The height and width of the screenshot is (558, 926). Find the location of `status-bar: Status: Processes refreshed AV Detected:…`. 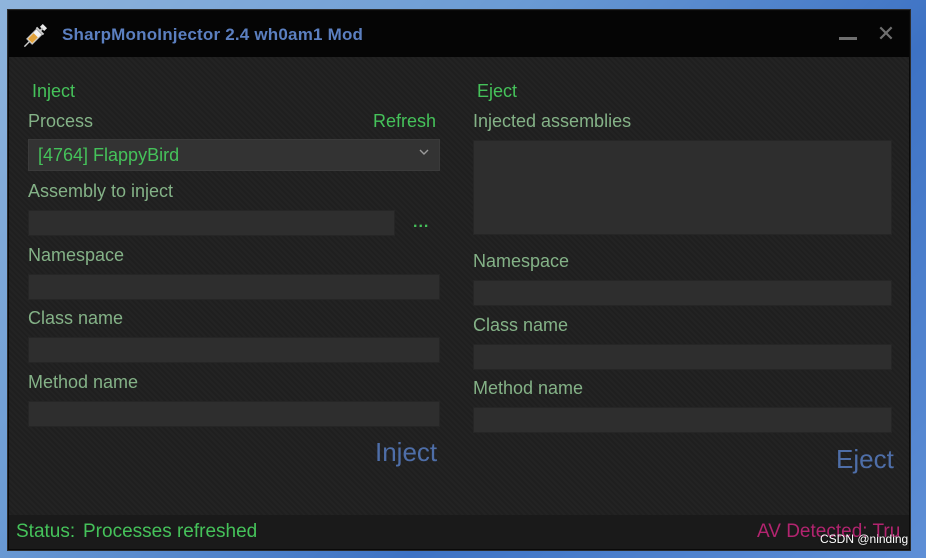

status-bar: Status: Processes refreshed AV Detected:… is located at coordinates (459, 532).